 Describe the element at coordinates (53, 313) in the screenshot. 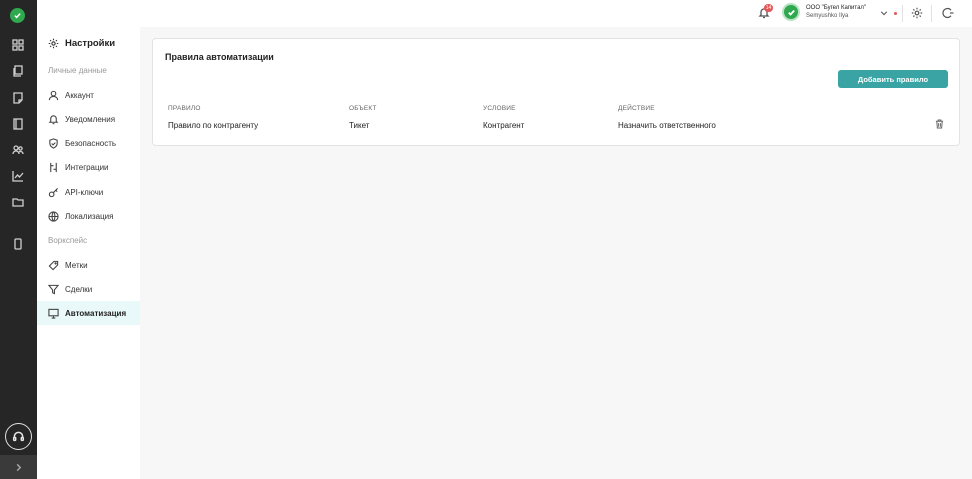

I see `monitor-icon` at that location.